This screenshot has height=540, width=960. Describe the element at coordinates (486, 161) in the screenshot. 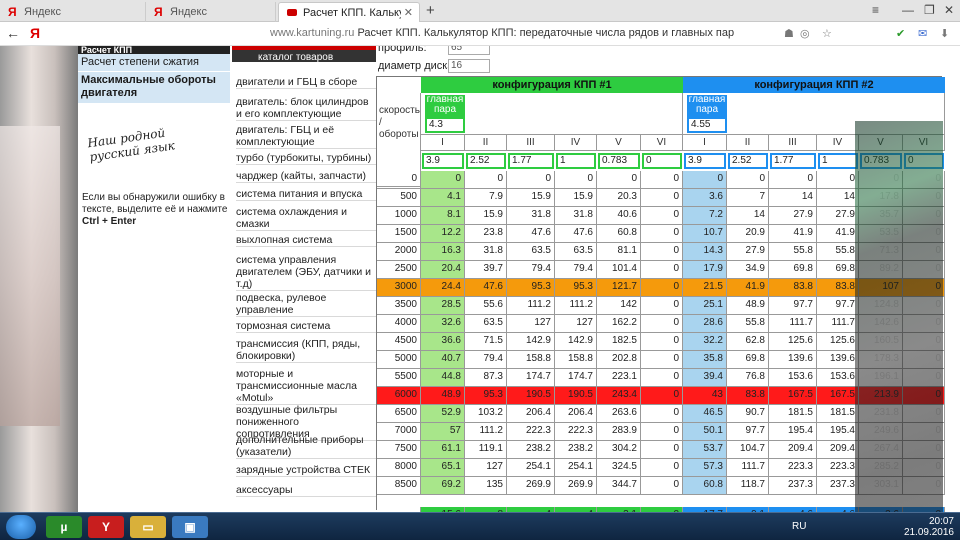

I see `ratio-input-1: 2.52` at that location.